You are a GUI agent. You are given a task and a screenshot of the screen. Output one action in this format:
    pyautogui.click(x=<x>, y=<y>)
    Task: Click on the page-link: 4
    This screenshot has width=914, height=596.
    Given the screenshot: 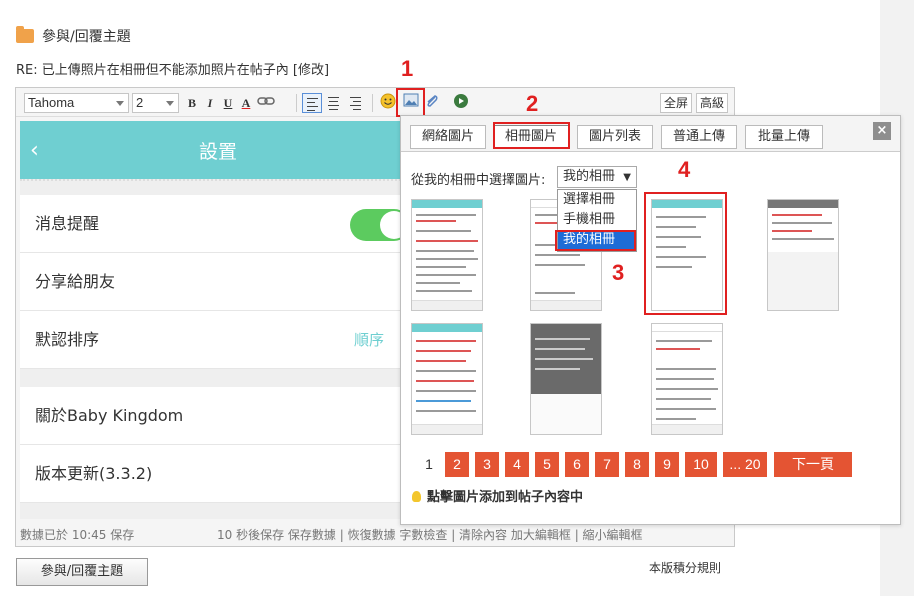 What is the action you would take?
    pyautogui.click(x=517, y=464)
    